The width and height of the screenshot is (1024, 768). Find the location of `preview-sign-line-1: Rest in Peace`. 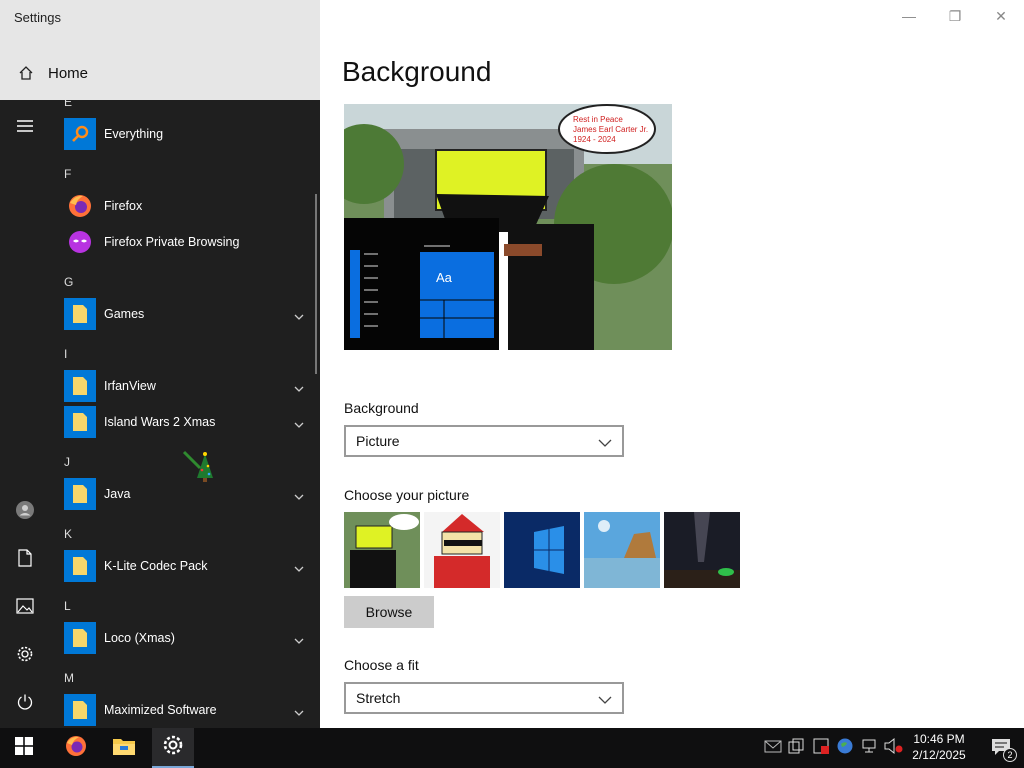

preview-sign-line-1: Rest in Peace is located at coordinates (598, 119).